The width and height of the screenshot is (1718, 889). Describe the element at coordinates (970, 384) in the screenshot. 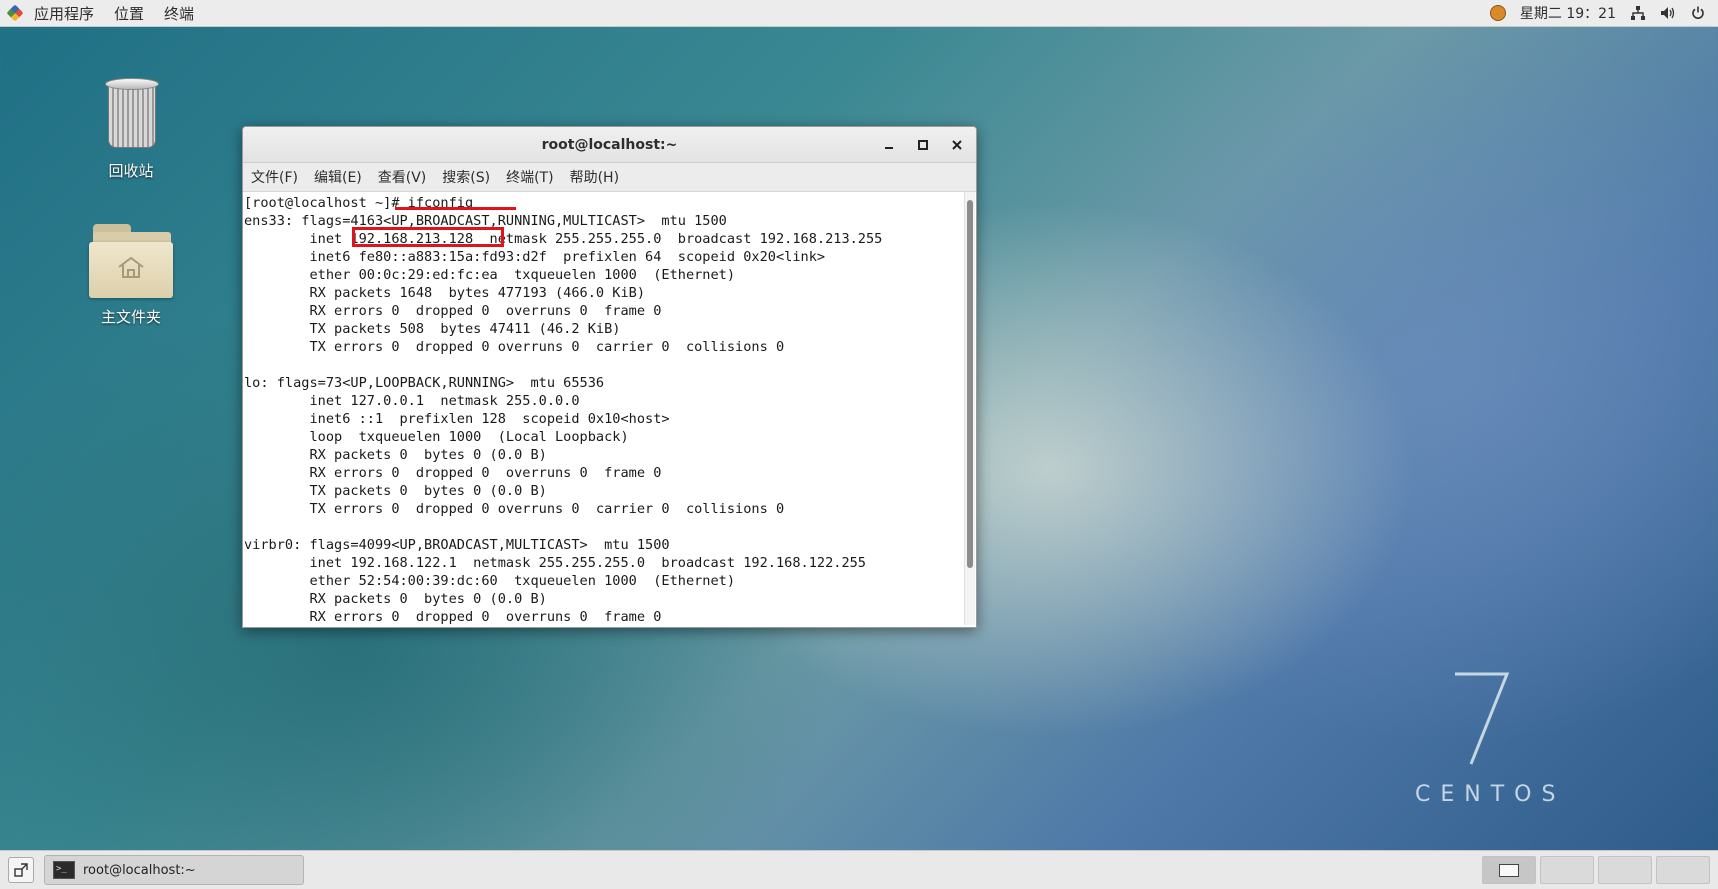

I see `scrollbar-thumb` at that location.